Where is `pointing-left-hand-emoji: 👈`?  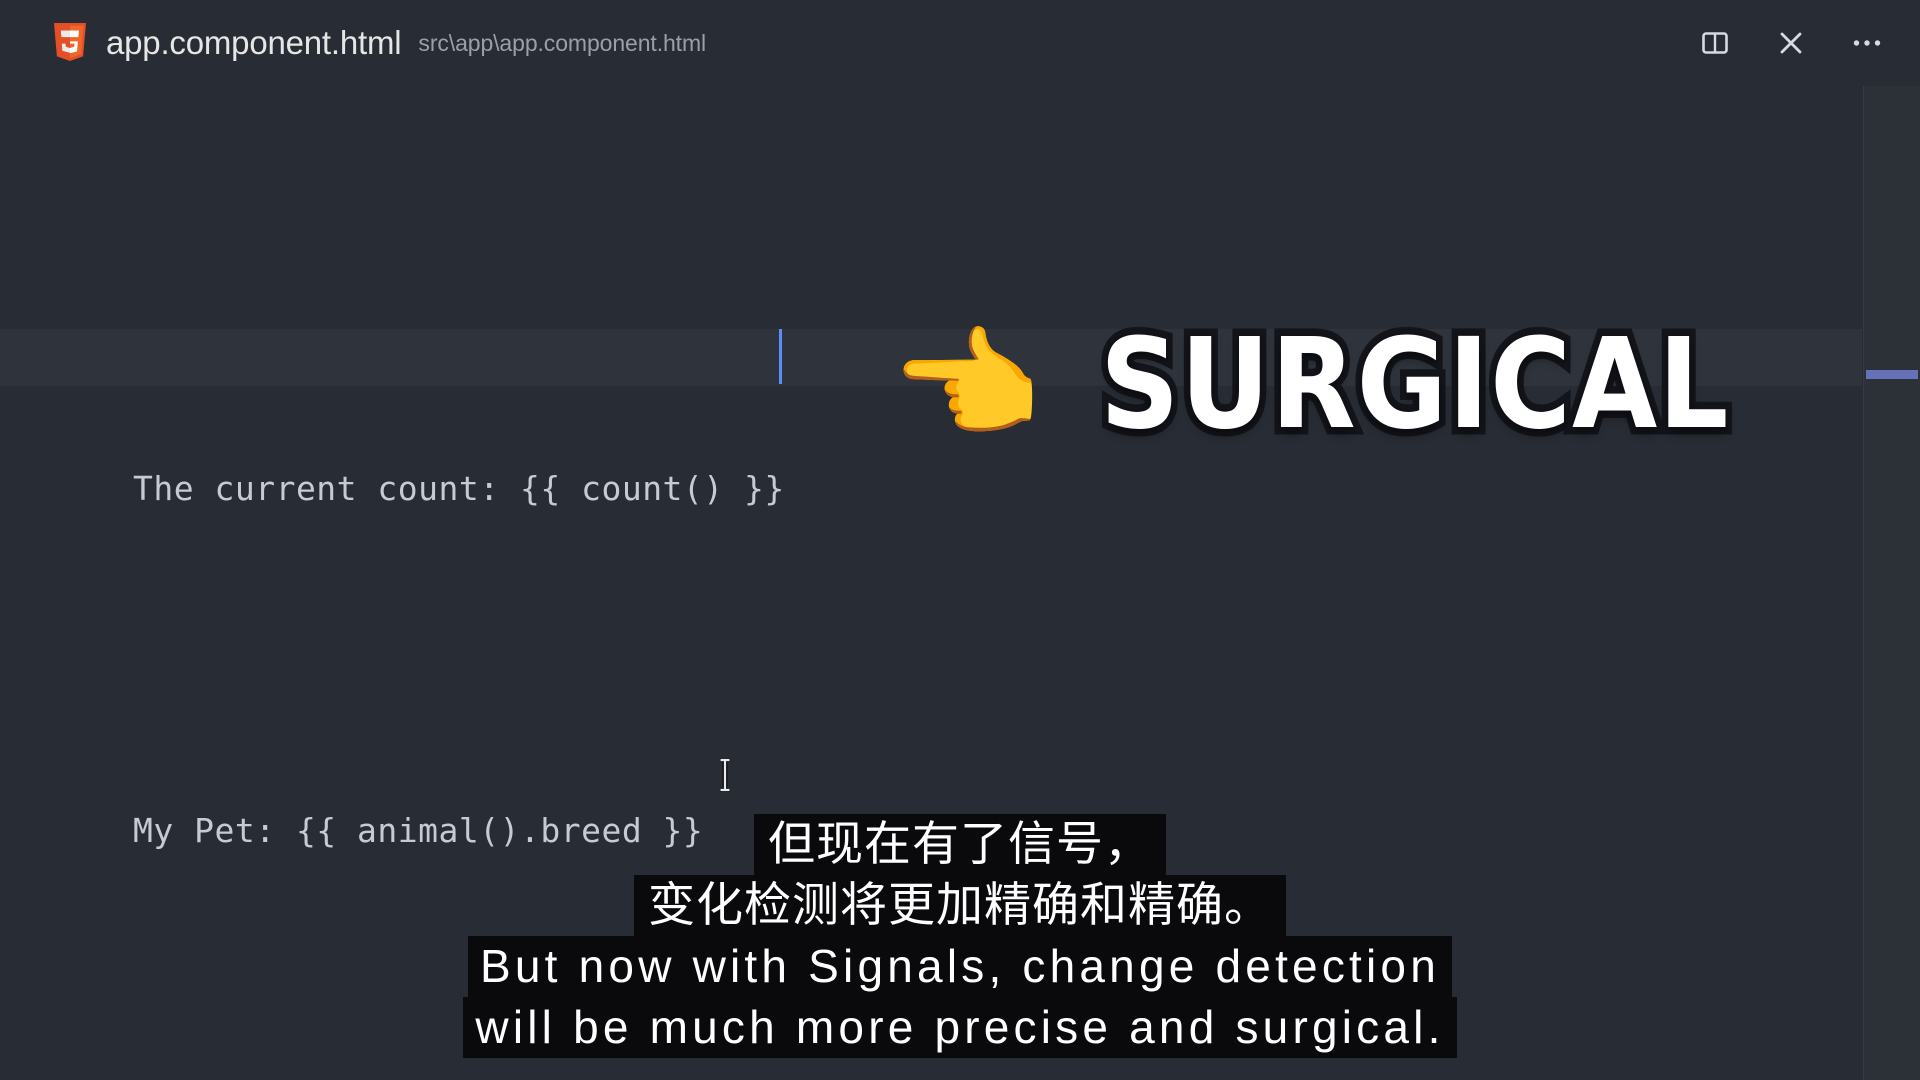 pointing-left-hand-emoji: 👈 is located at coordinates (966, 385).